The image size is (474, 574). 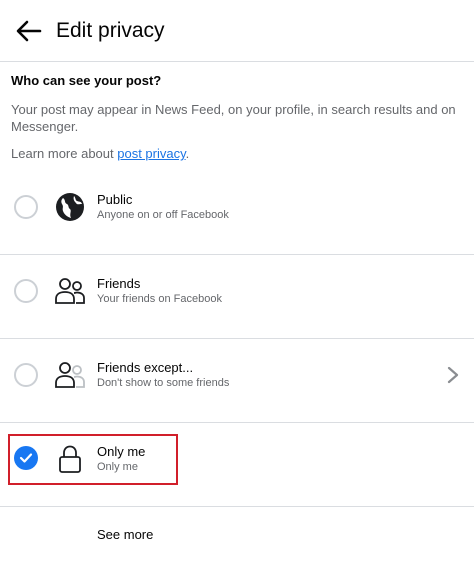 I want to click on header-bar: Edit privacy, so click(x=237, y=31).